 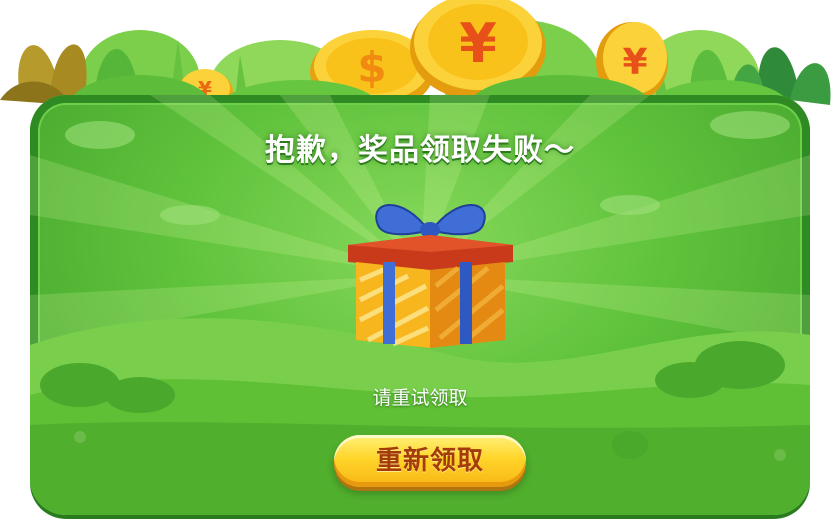 What do you see at coordinates (420, 150) in the screenshot?
I see `dialog-title: 抱歉，奖品领取失败～` at bounding box center [420, 150].